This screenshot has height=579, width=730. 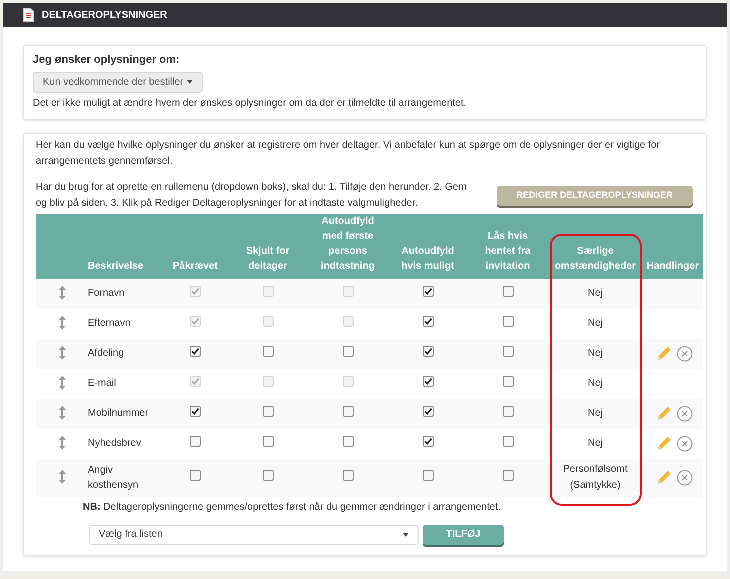 I want to click on field-select: Vælg fra listen, so click(x=254, y=534).